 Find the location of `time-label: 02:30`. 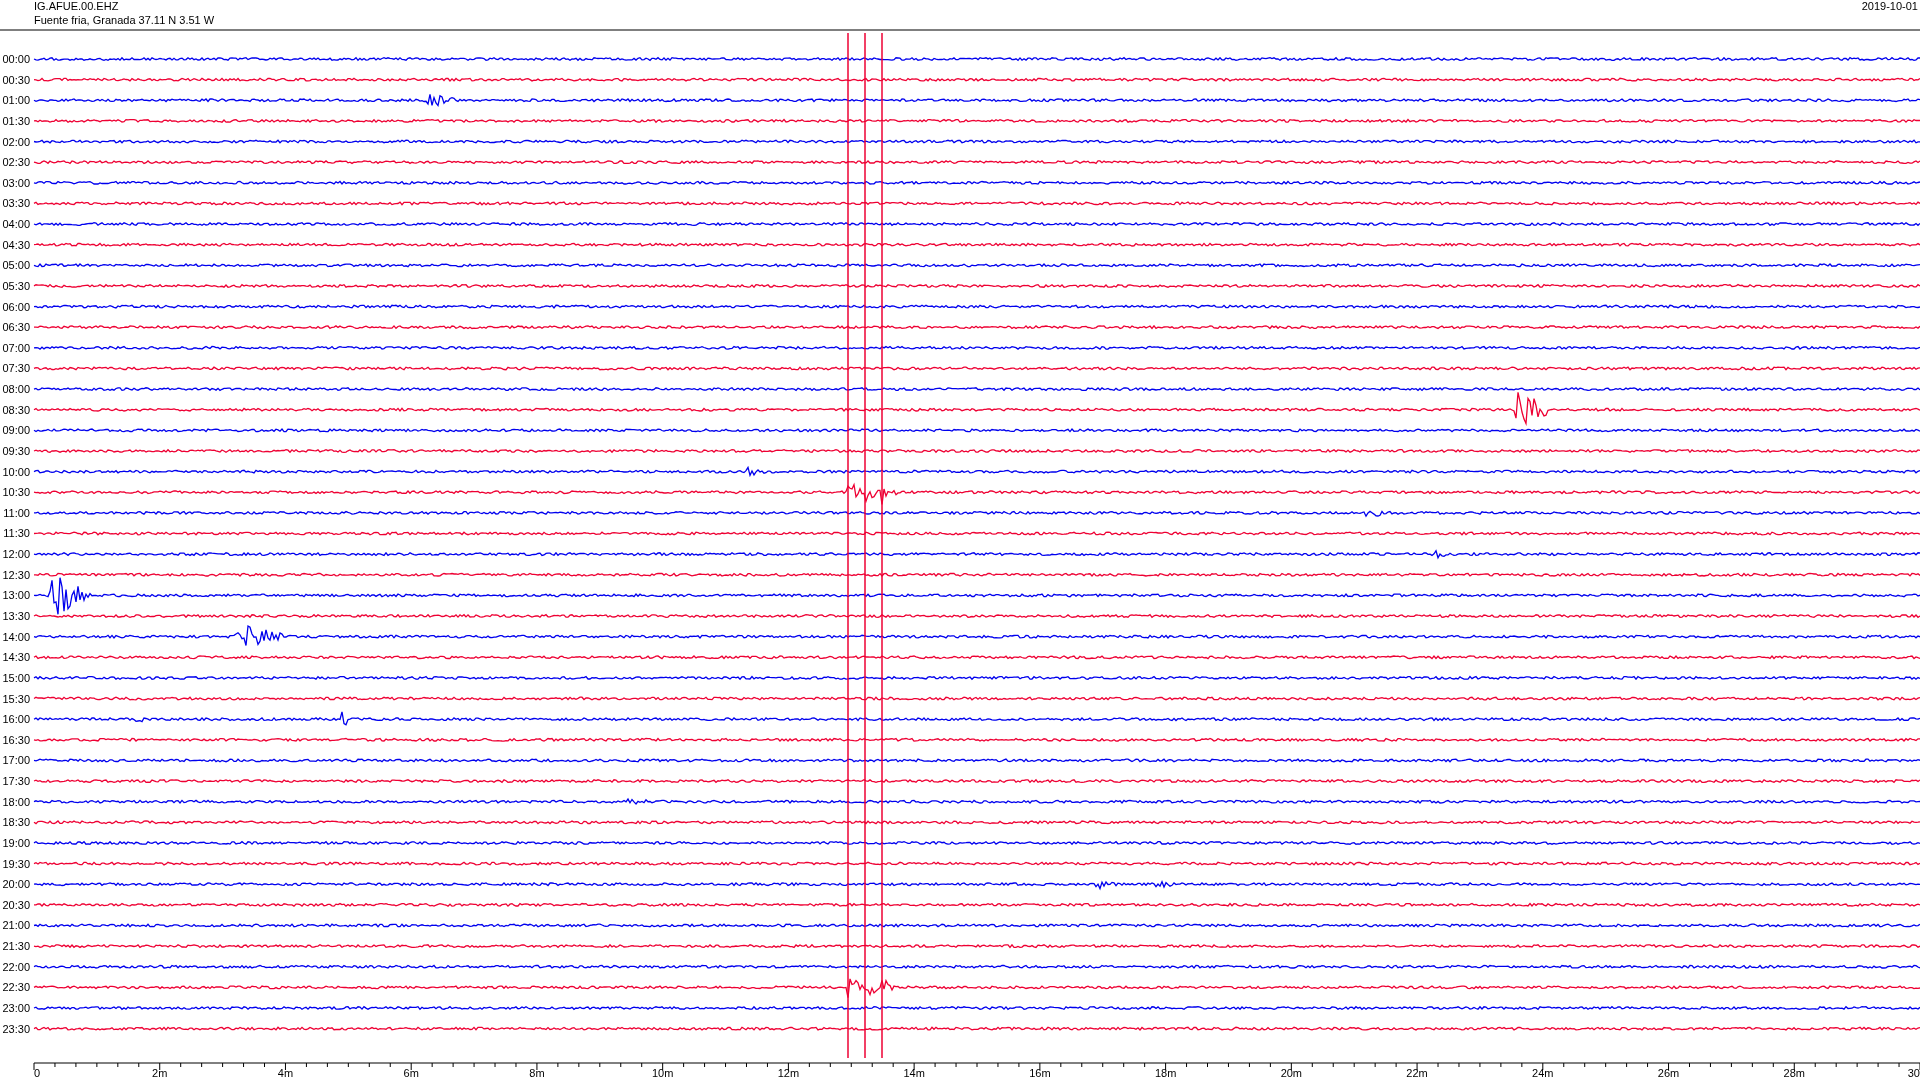

time-label: 02:30 is located at coordinates (16, 162).